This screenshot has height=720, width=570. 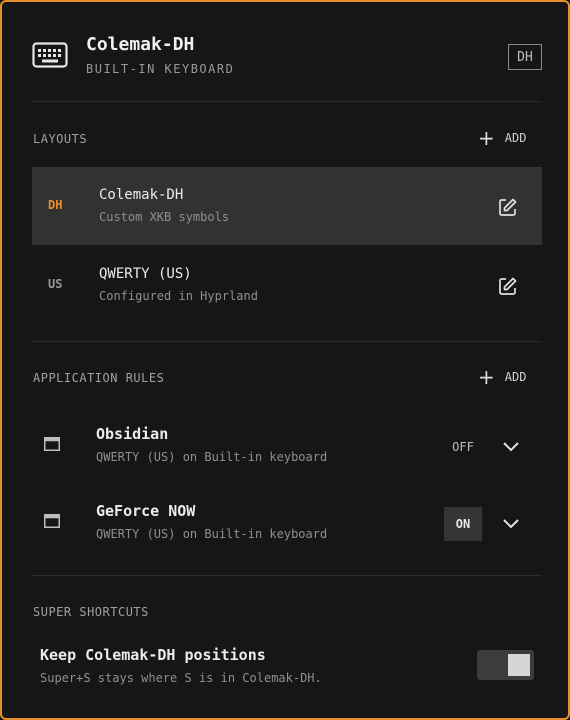 I want to click on page-title: Colemak-DH, so click(x=140, y=44).